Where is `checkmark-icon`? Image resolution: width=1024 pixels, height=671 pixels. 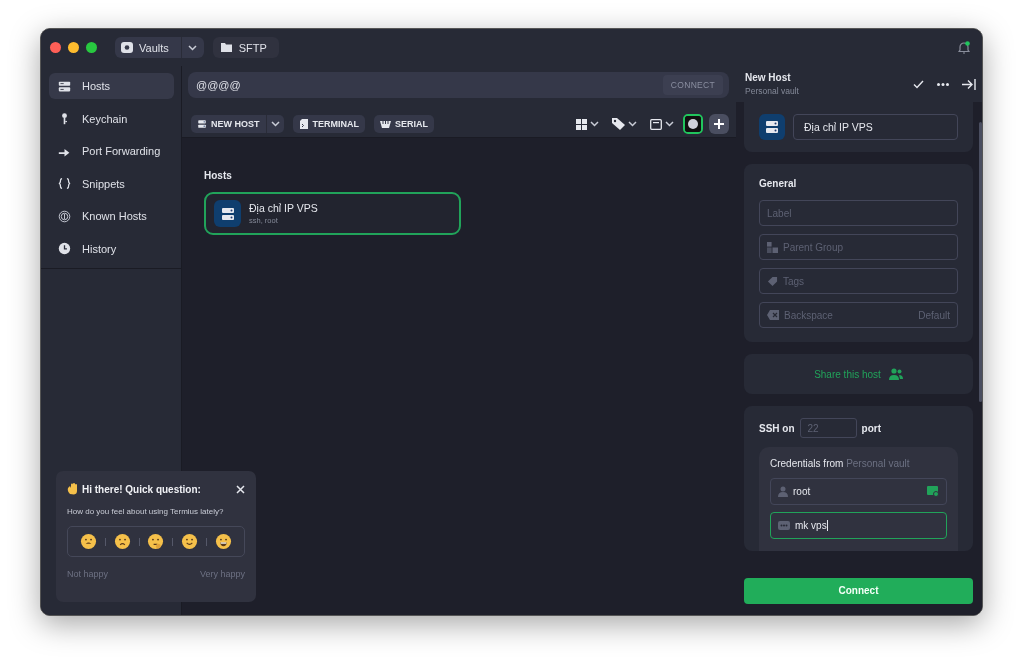
checkmark-icon is located at coordinates (918, 84).